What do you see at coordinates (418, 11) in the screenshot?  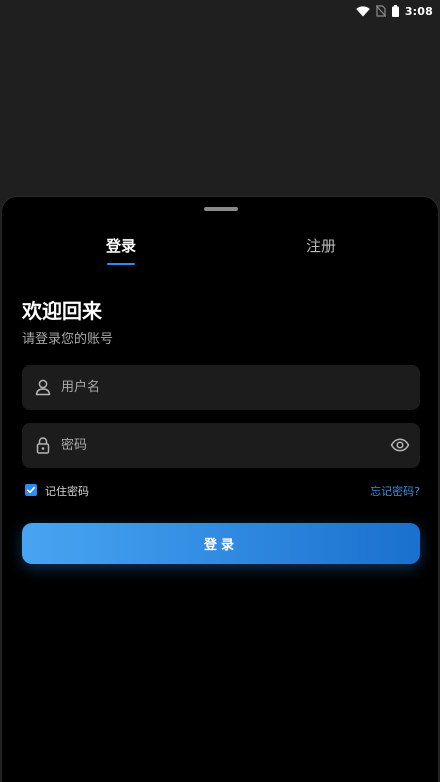 I see `status-time: 3:08` at bounding box center [418, 11].